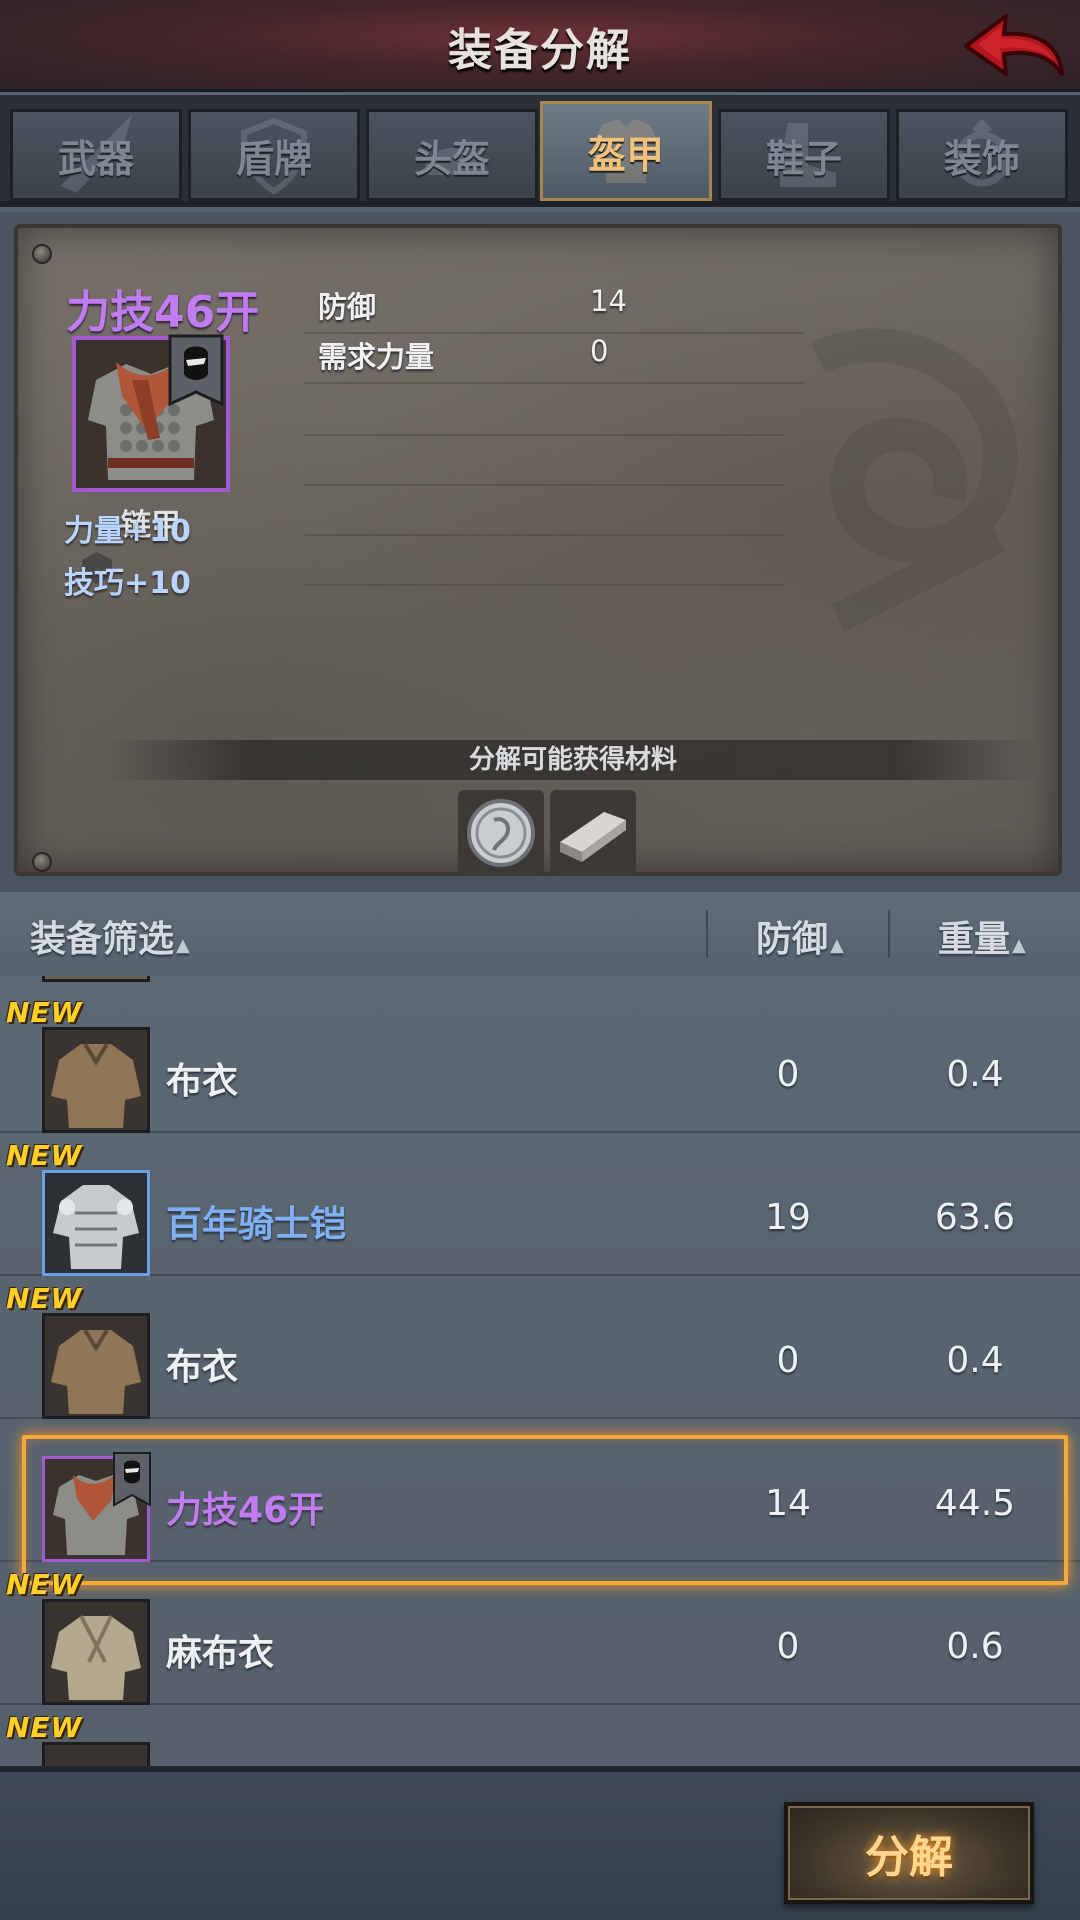  I want to click on armor-icon, so click(96, 1755).